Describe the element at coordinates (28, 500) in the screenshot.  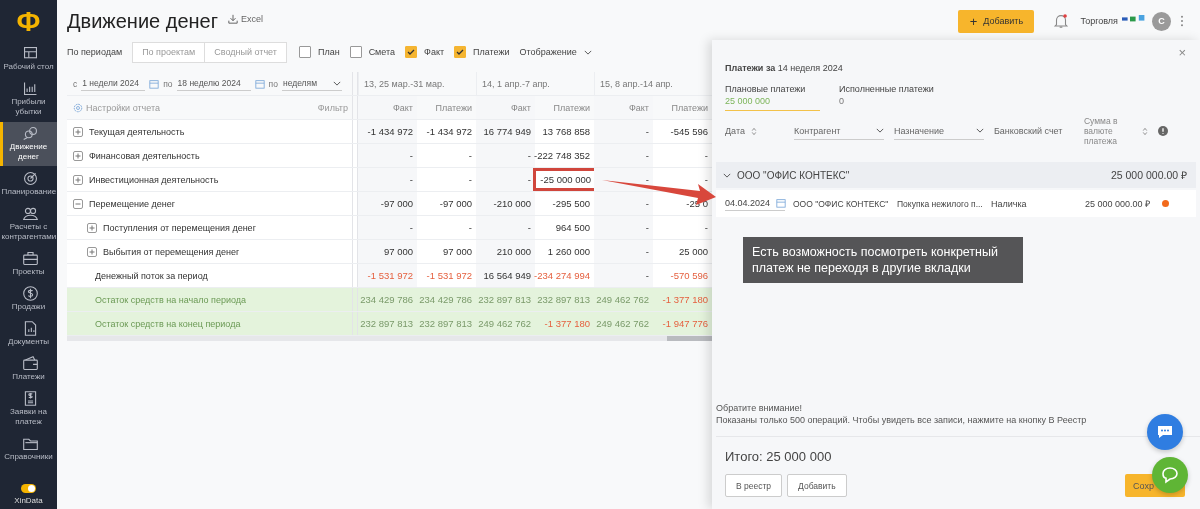
I see `brand-label: XinData` at that location.